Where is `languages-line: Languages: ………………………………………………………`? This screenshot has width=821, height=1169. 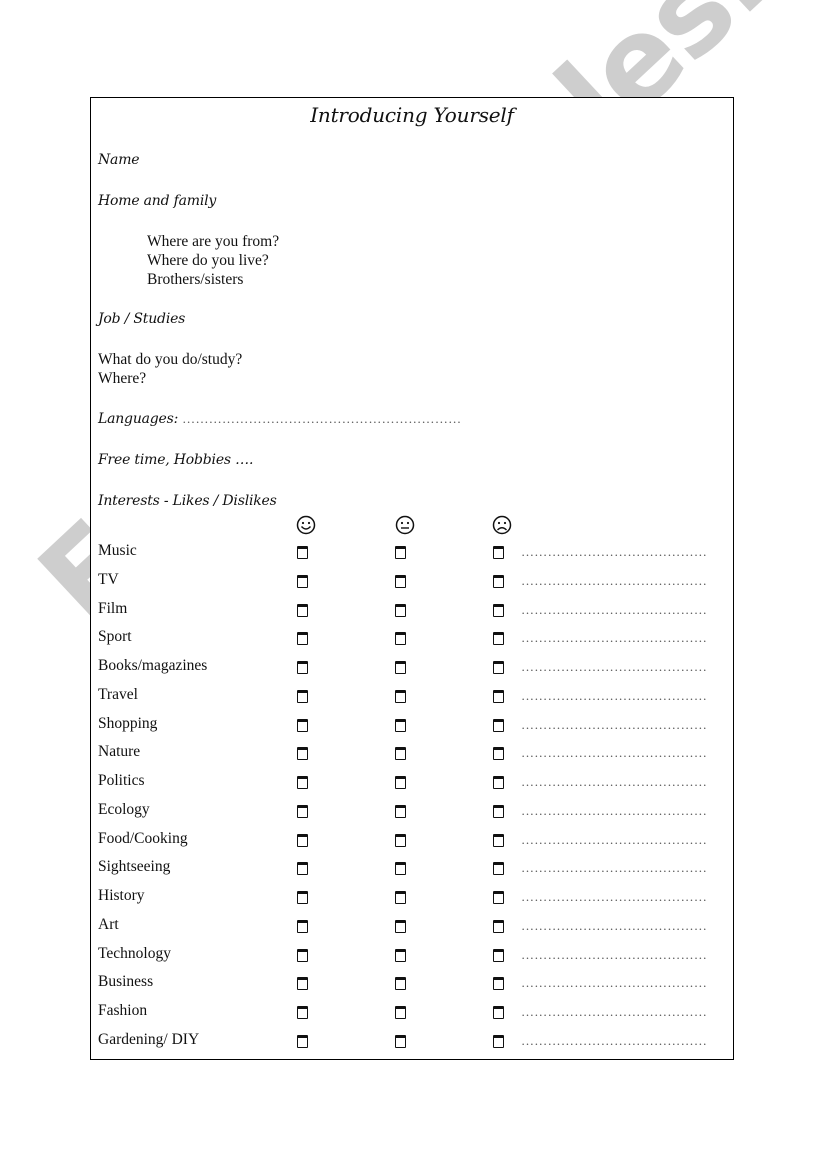
languages-line: Languages: ……………………………………………………… is located at coordinates (279, 419).